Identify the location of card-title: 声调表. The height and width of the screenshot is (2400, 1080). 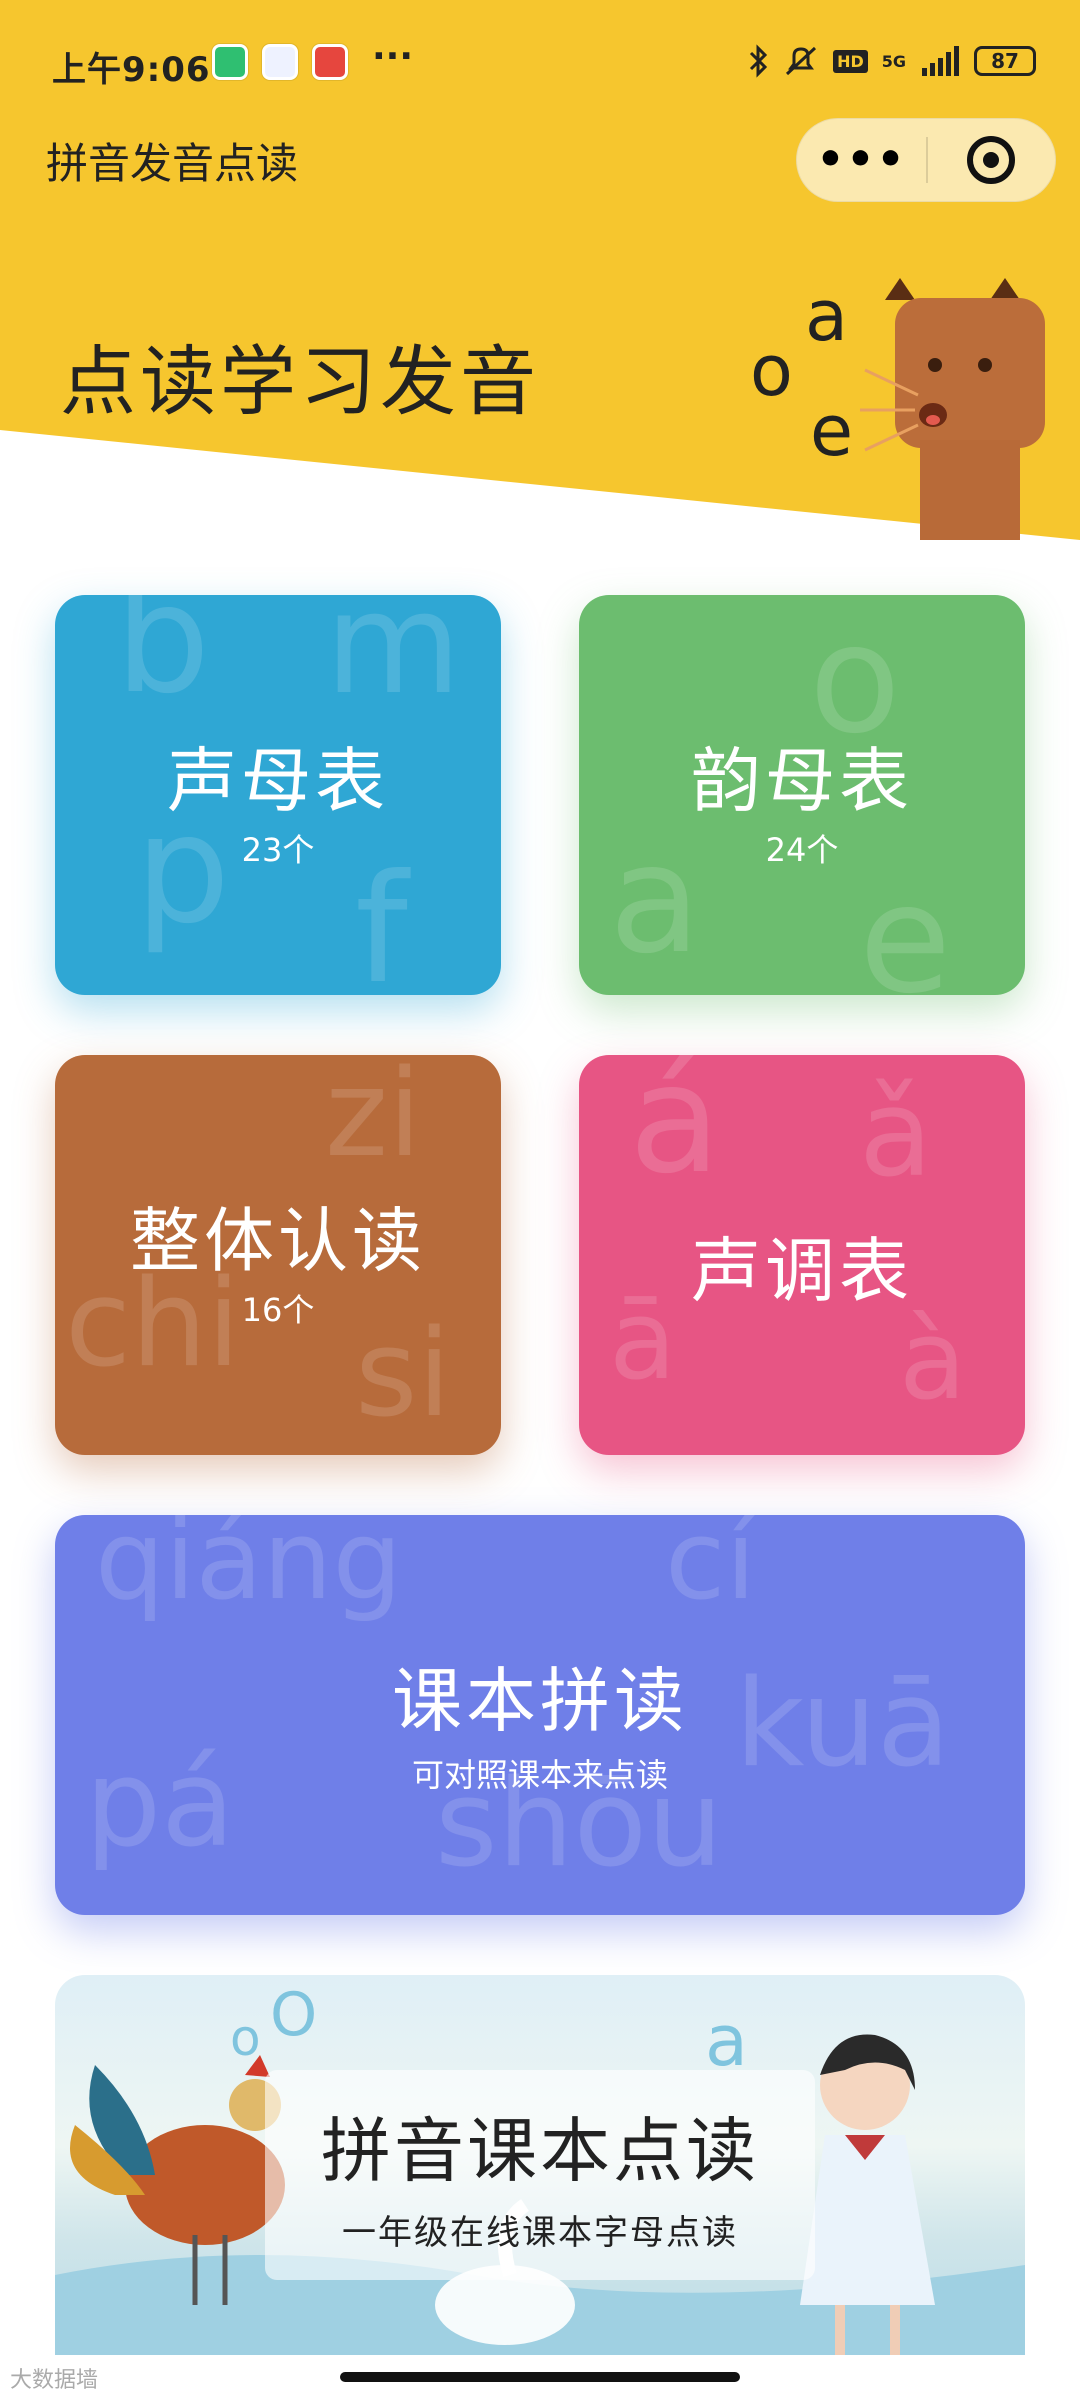
(802, 1271).